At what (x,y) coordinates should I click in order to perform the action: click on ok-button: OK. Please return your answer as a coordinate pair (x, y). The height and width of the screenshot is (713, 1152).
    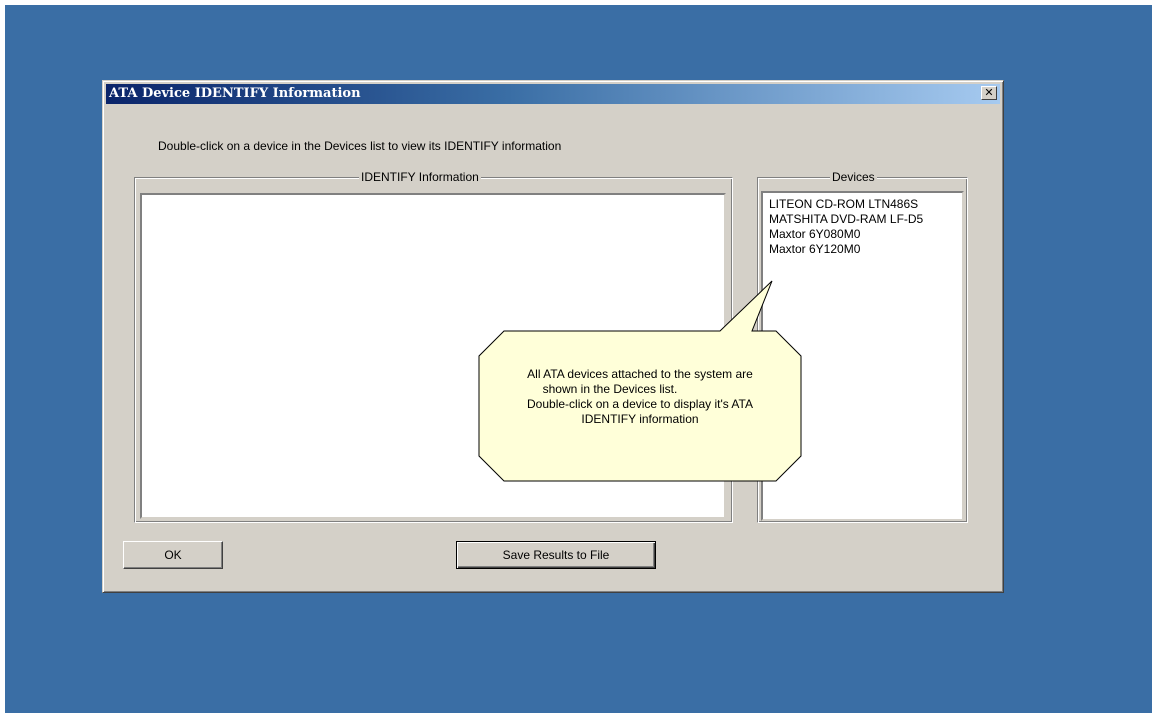
    Looking at the image, I should click on (173, 555).